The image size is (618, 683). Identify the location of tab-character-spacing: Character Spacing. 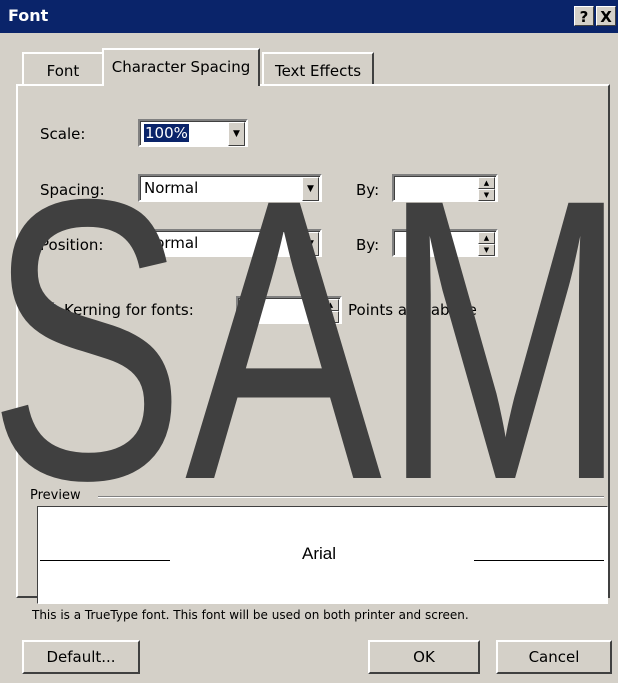
(181, 67).